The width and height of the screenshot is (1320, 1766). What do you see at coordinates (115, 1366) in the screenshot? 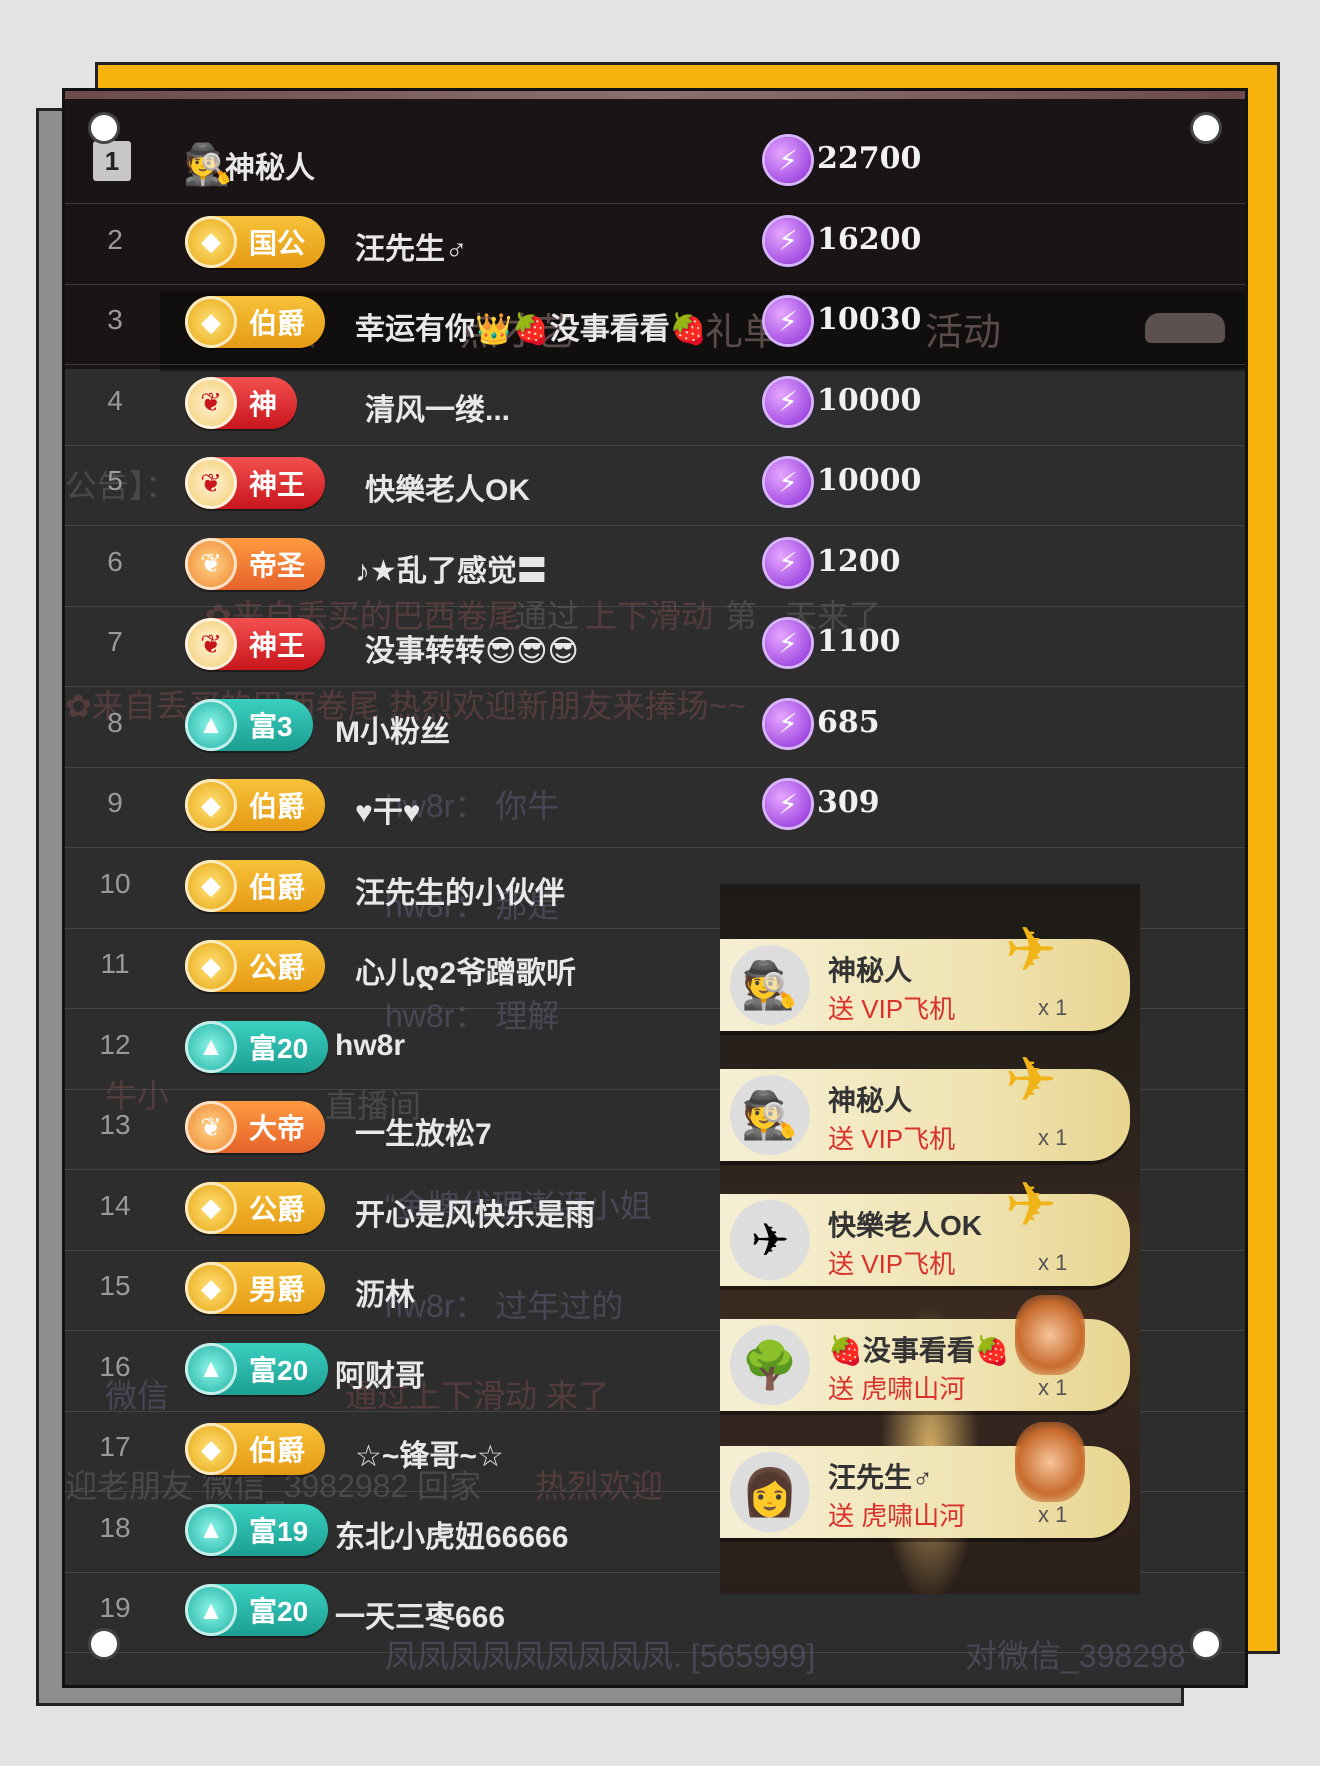
I see `rank-number: 16` at bounding box center [115, 1366].